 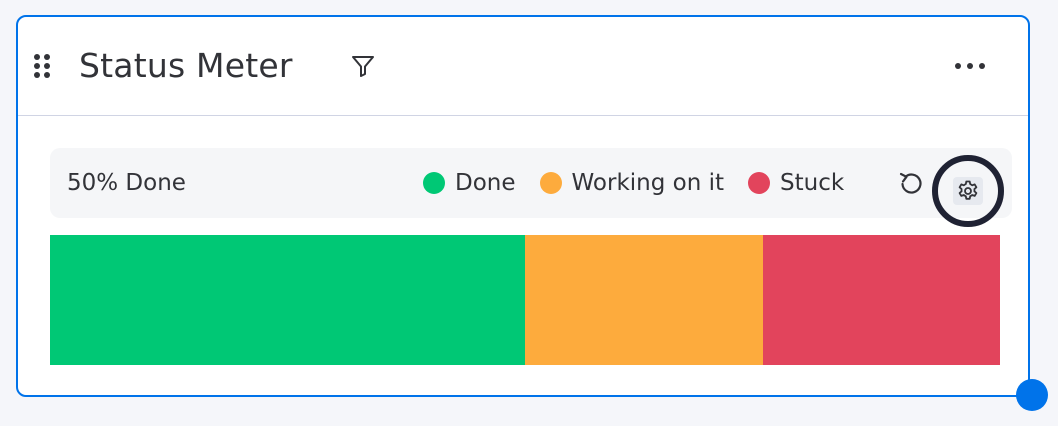 I want to click on legend-item: Stuck, so click(x=796, y=183).